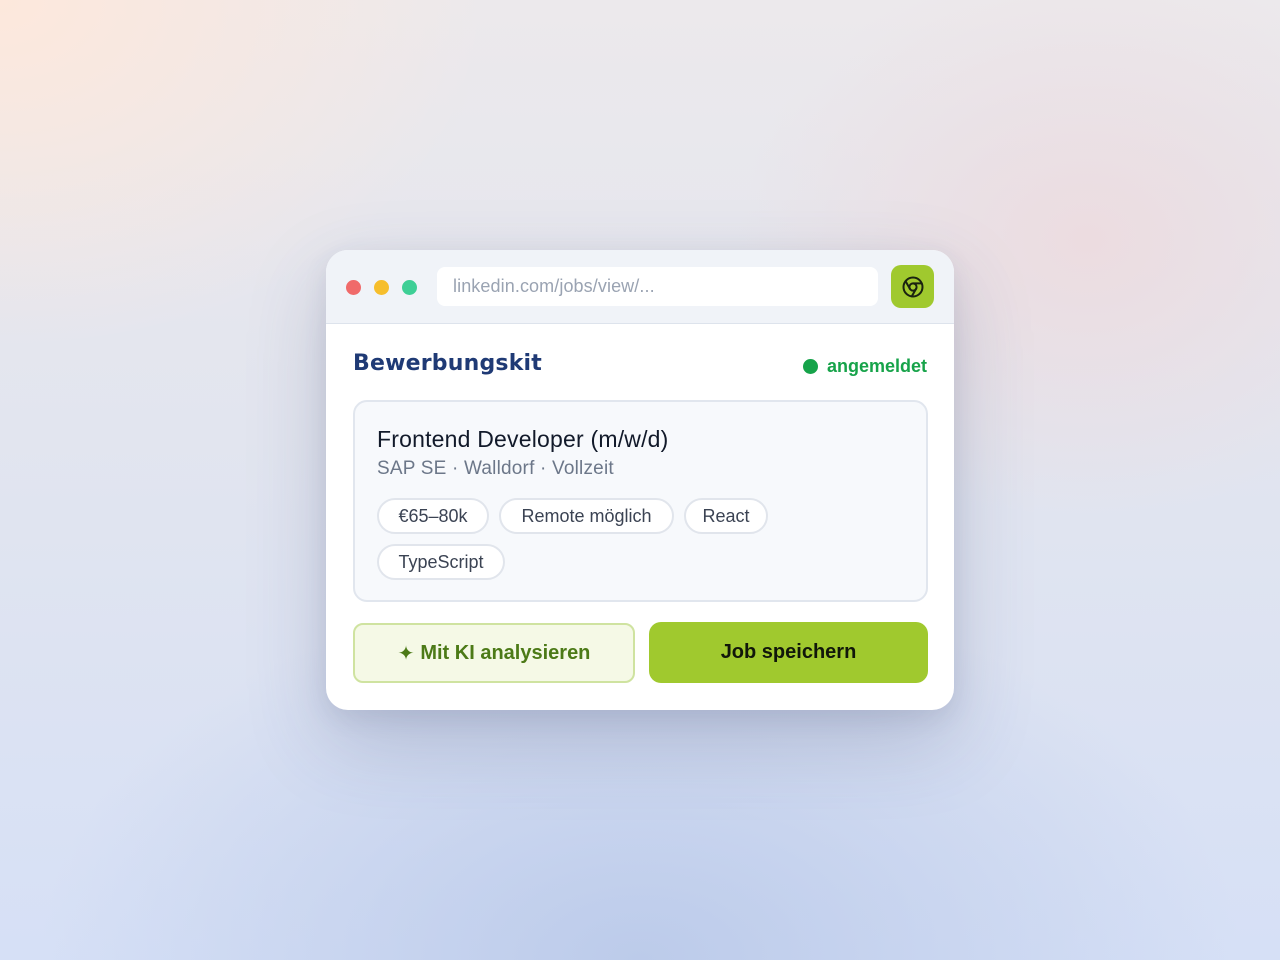 This screenshot has height=960, width=1280. What do you see at coordinates (523, 439) in the screenshot?
I see `job-title: Frontend Developer (m/w/d)` at bounding box center [523, 439].